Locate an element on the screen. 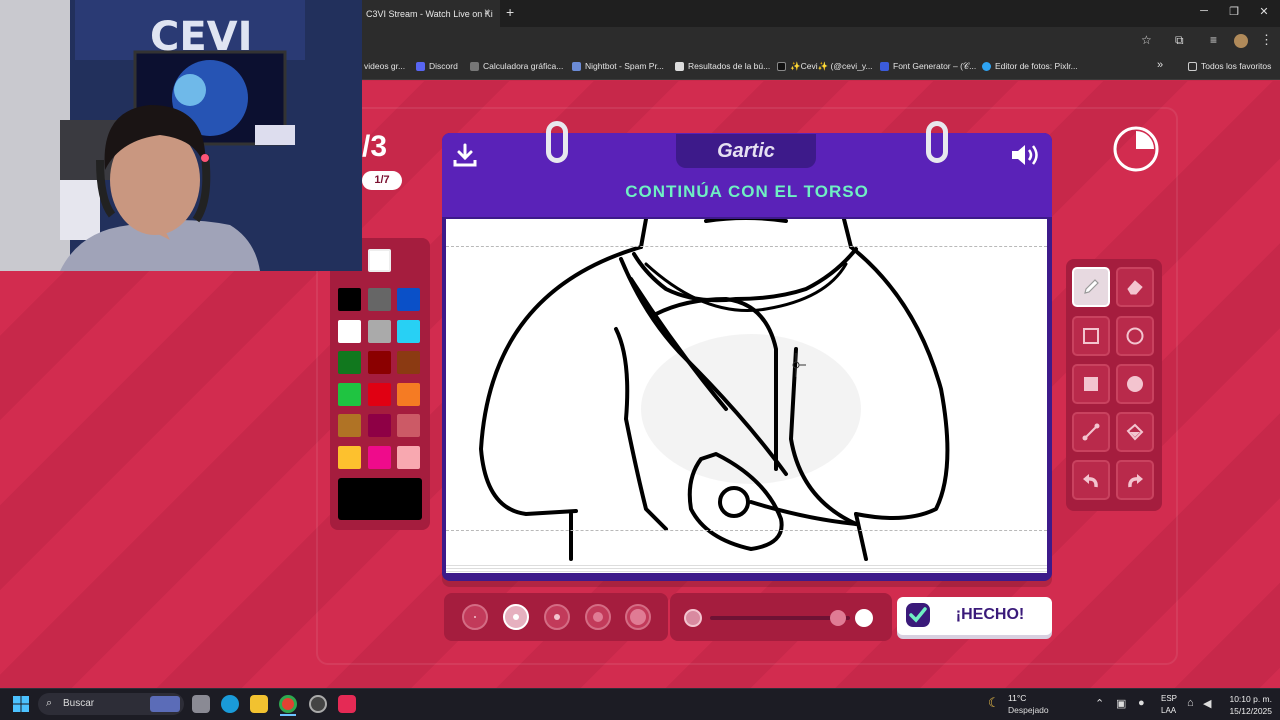  undo-icon is located at coordinates (1090, 481).